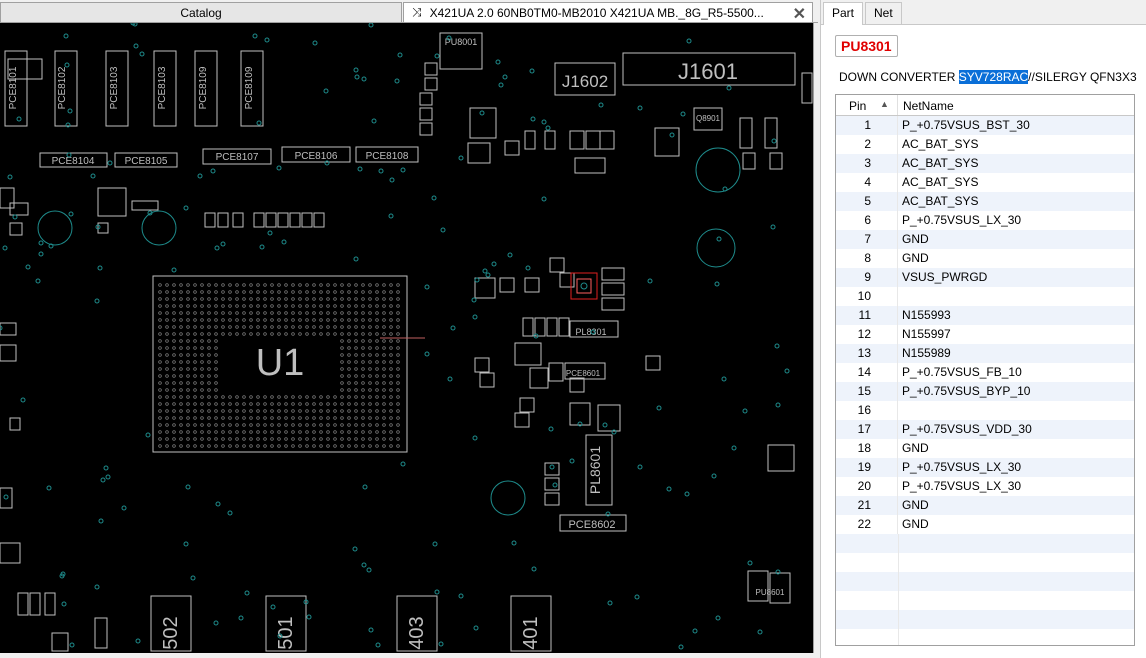 This screenshot has width=1146, height=658. I want to click on table-row: 9 VSUS_PWRGD, so click(985, 277).